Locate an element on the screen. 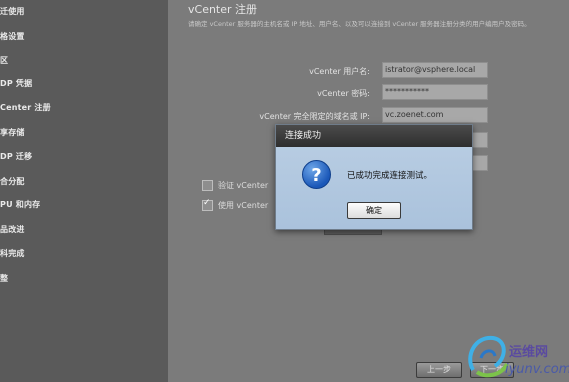 This screenshot has width=569, height=382. sidebar-item-allocation: 合分配 is located at coordinates (12, 181).